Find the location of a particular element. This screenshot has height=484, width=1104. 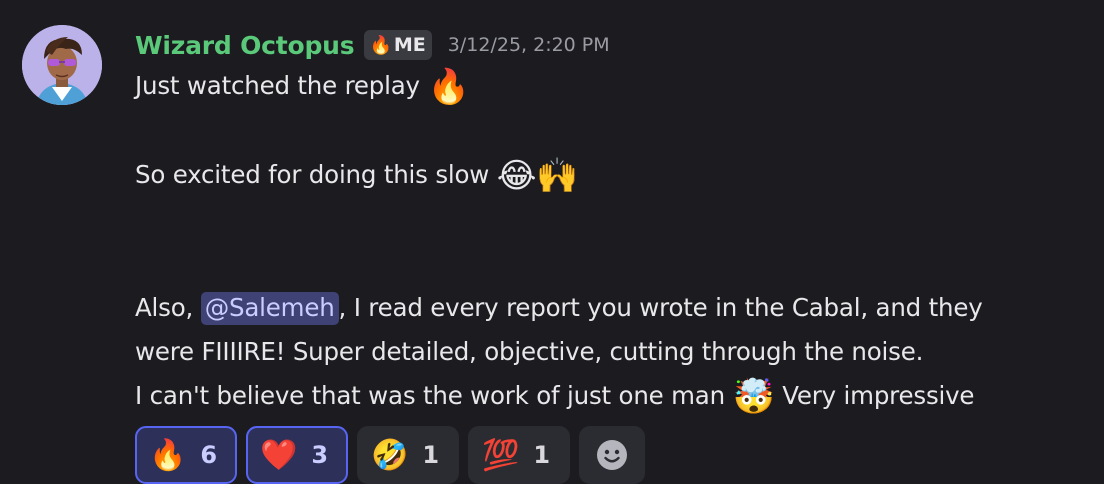

reaction-count: 6 is located at coordinates (209, 455).